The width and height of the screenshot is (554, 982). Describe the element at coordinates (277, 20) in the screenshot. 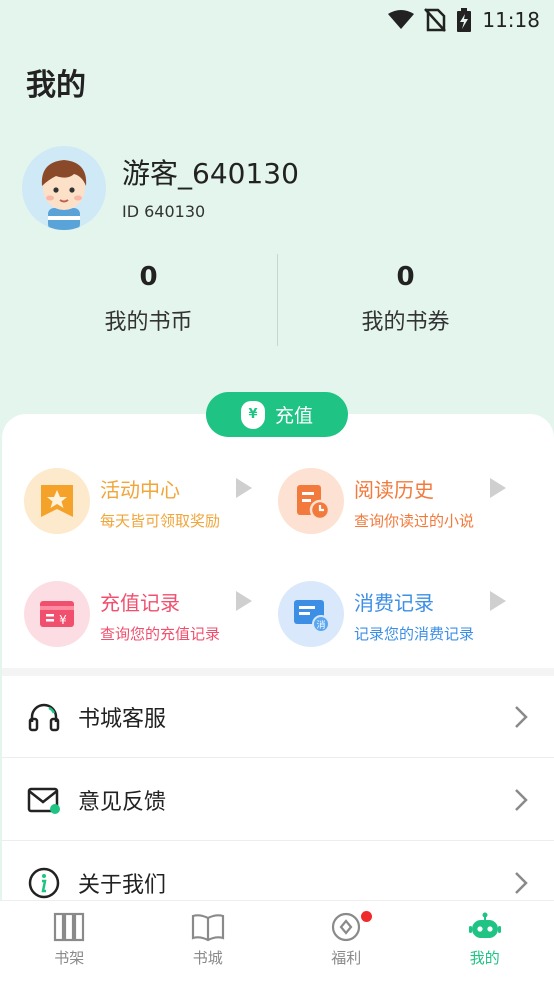

I see `status-bar: 11:18` at that location.